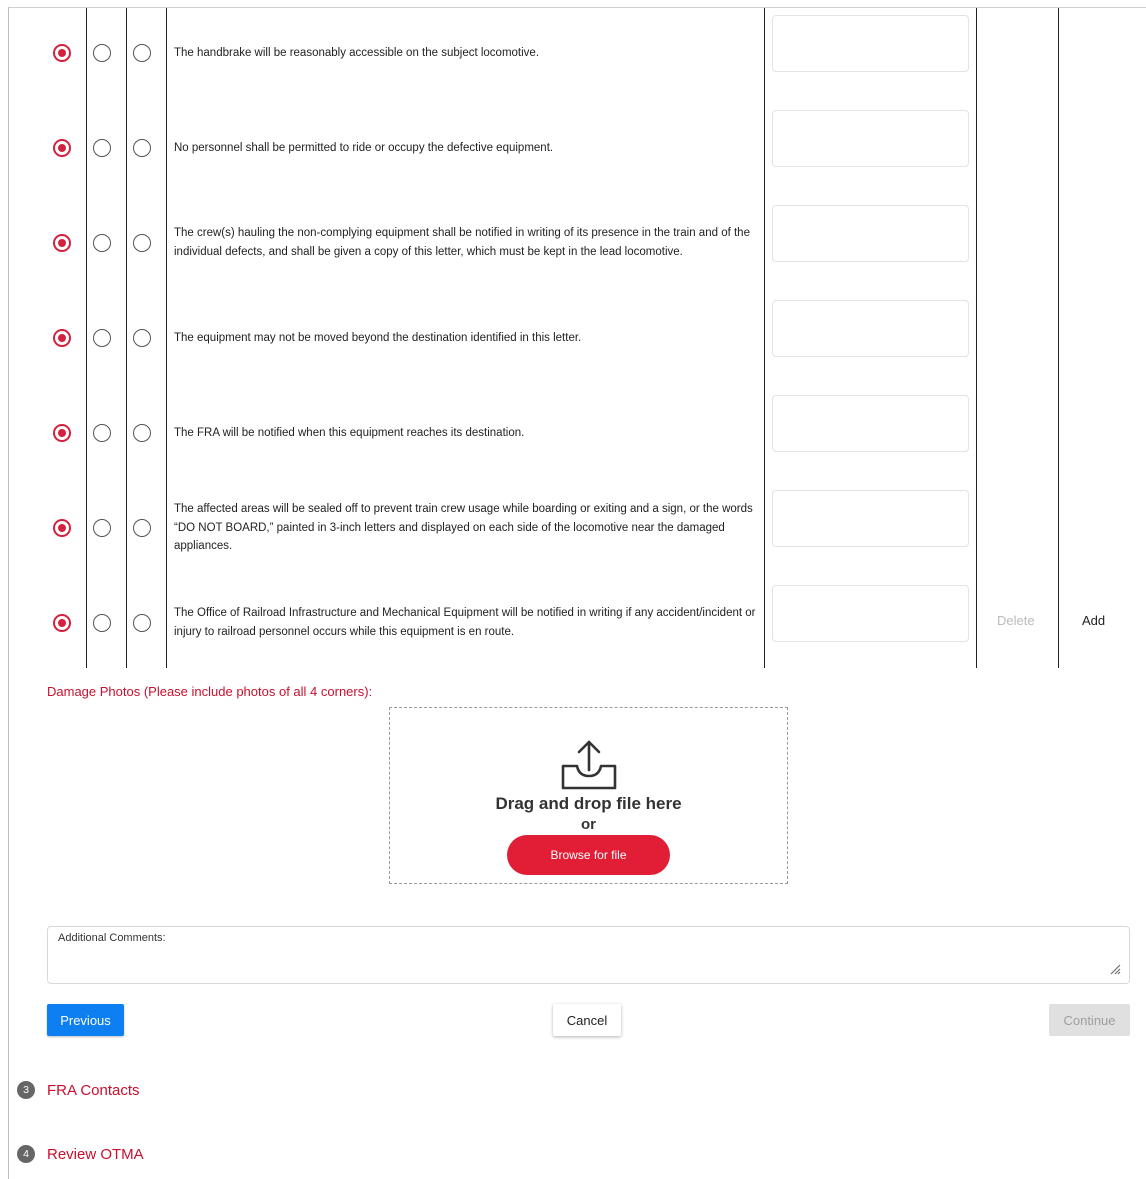 The width and height of the screenshot is (1146, 1179). I want to click on step-fra-contacts: 3 FRA Contacts, so click(78, 1090).